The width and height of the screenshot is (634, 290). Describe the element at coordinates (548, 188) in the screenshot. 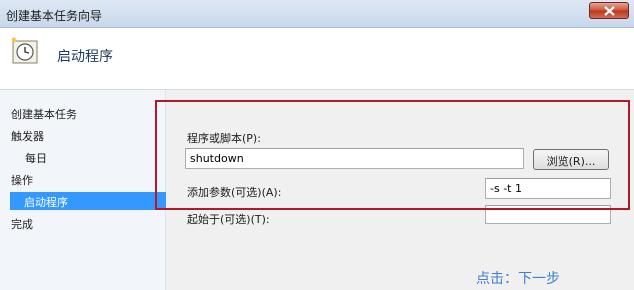

I see `args-input: -s -t 1` at that location.